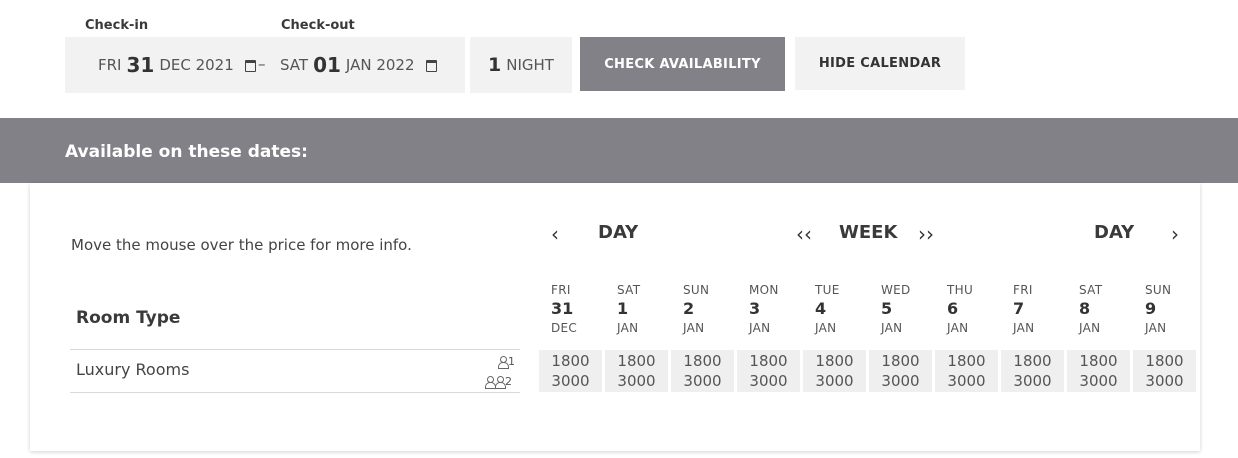 The image size is (1238, 458). Describe the element at coordinates (508, 381) in the screenshot. I see `occupancy-double-count: 2` at that location.